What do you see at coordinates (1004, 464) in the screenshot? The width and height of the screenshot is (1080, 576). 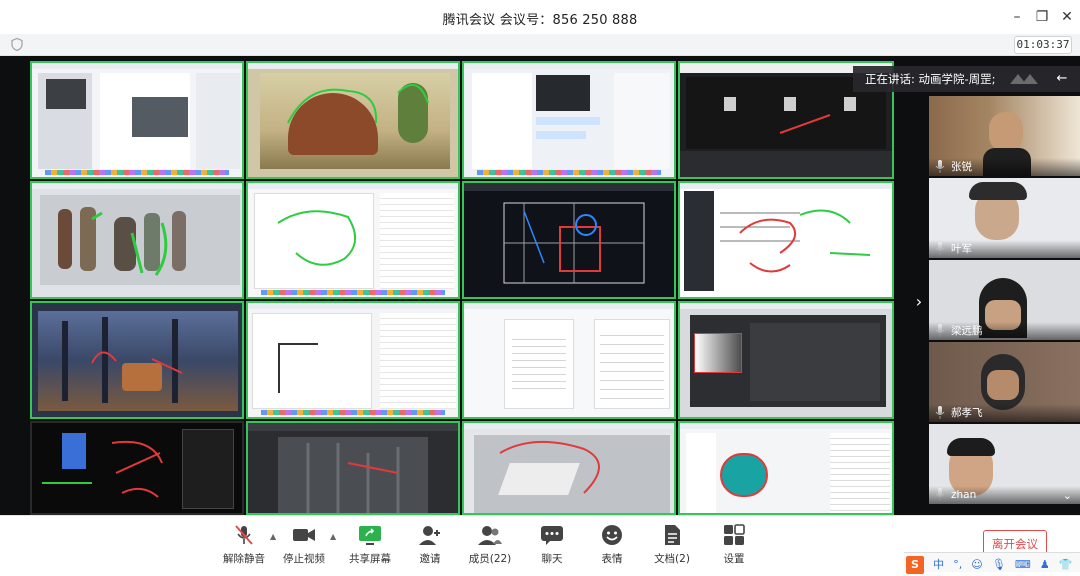 I see `participant-tile: zhan ⌄` at bounding box center [1004, 464].